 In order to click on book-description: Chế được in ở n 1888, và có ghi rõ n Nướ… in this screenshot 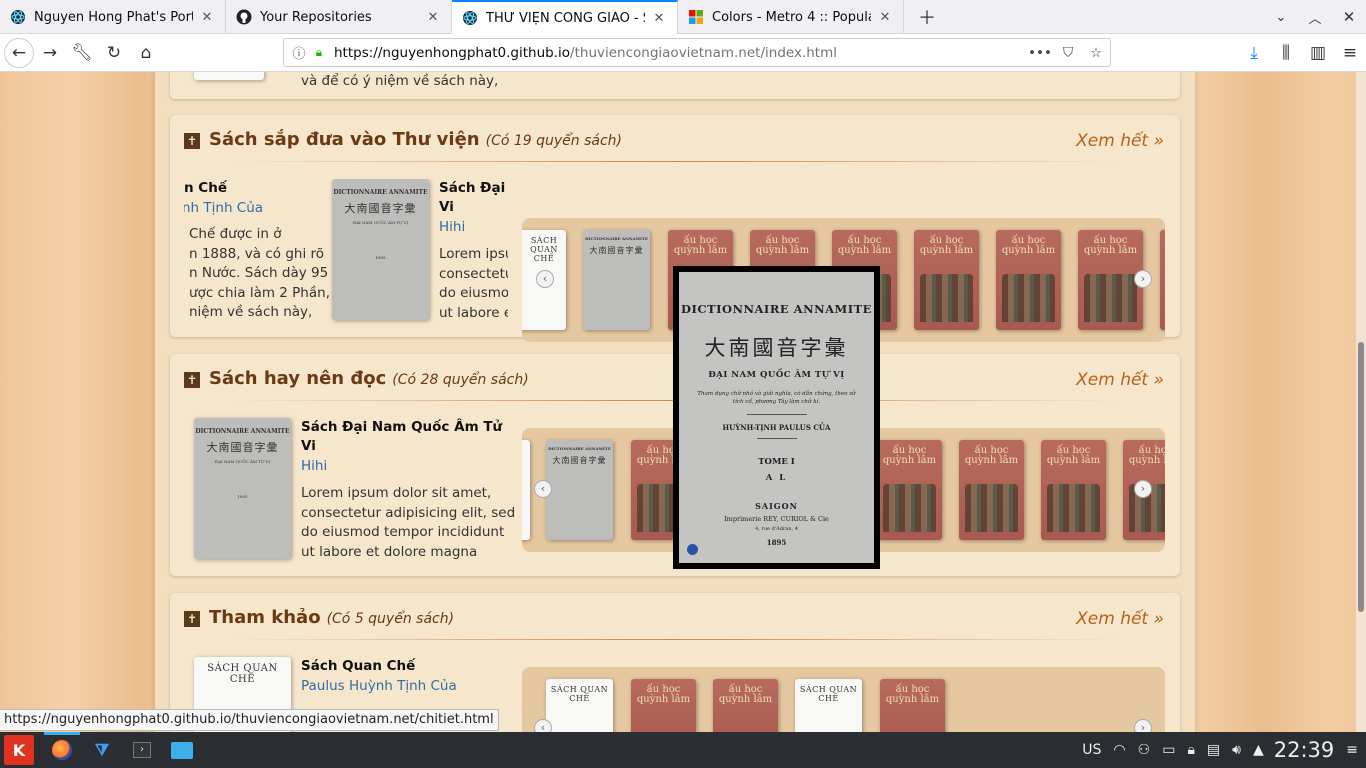, I will do `click(259, 273)`.